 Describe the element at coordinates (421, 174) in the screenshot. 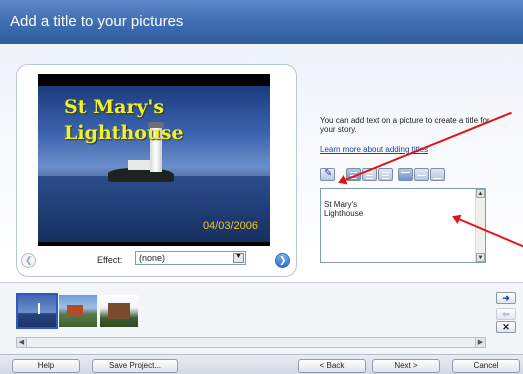

I see `position-middle-button` at that location.